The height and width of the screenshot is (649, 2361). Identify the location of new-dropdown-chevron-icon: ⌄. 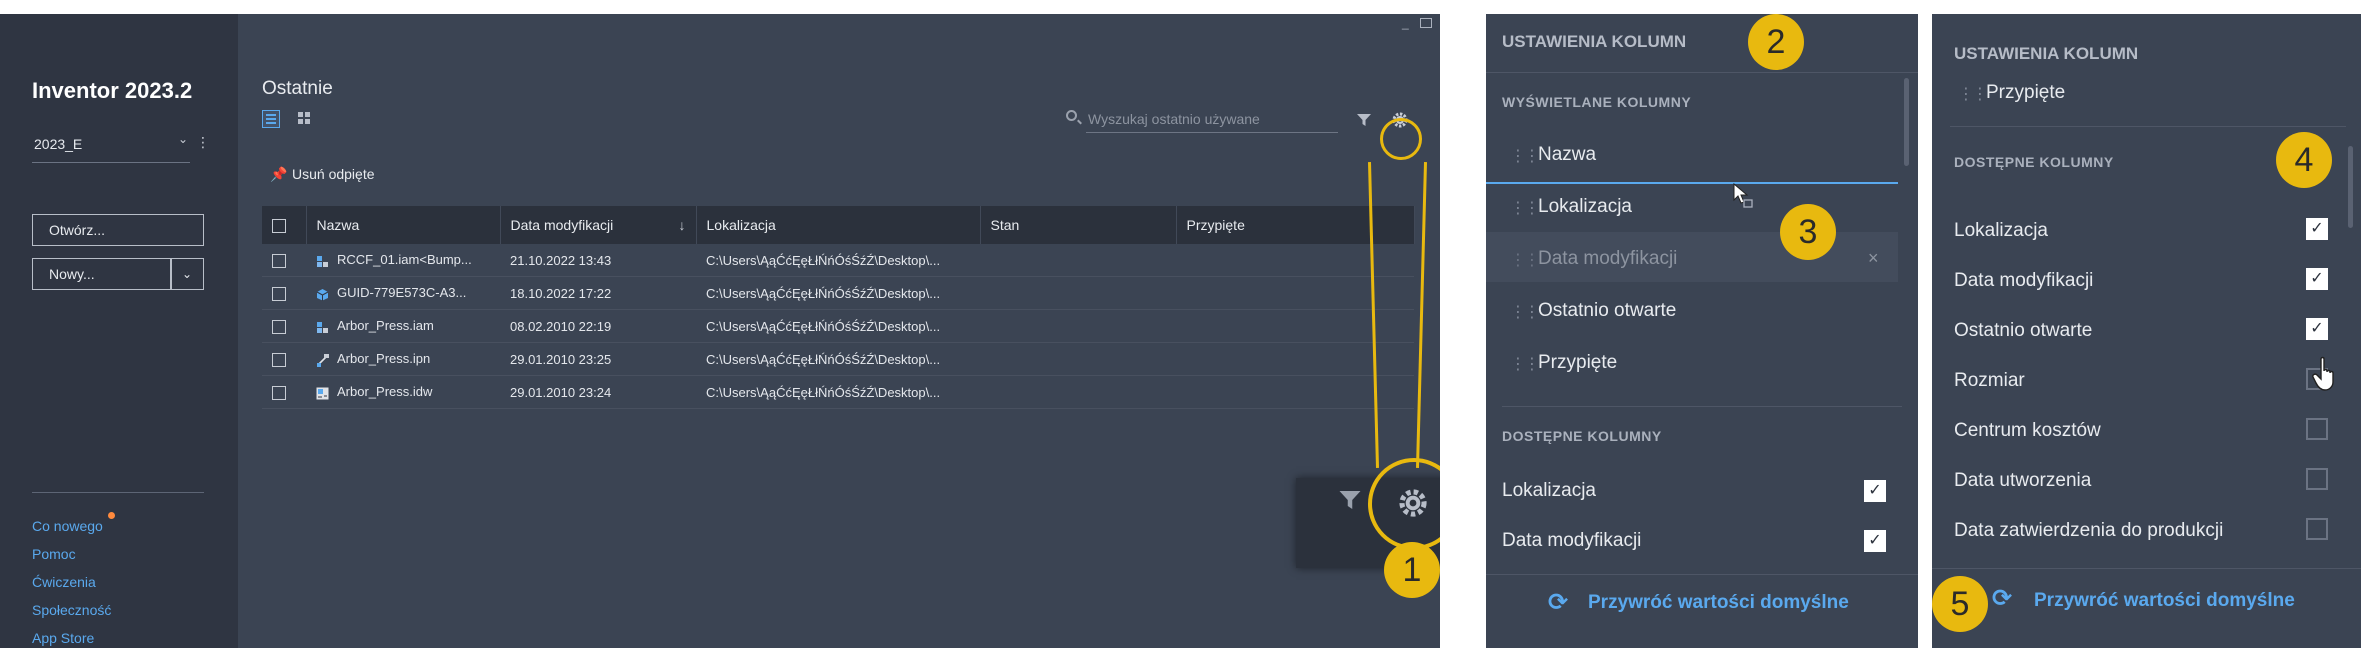
(187, 274).